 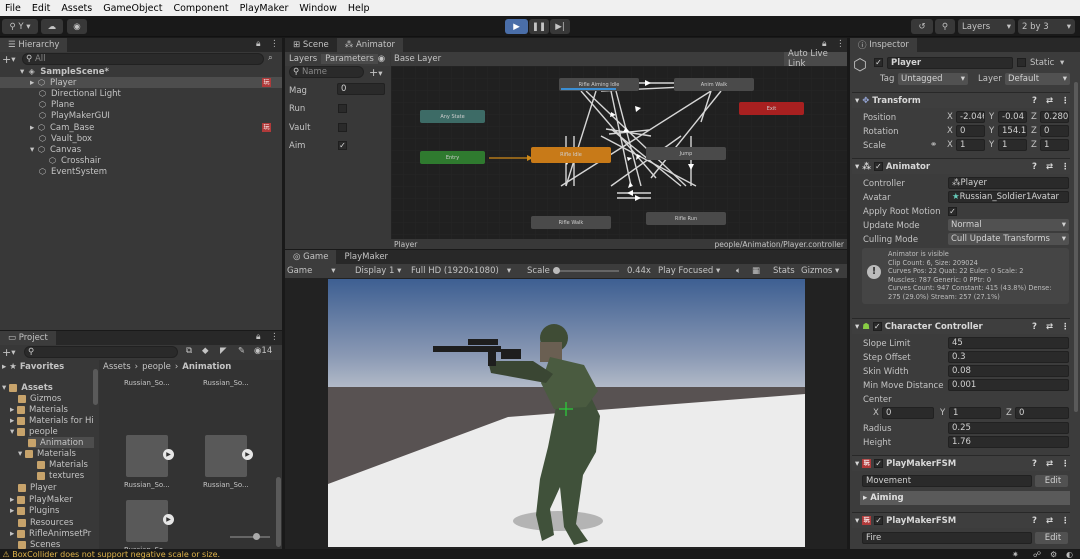 I want to click on step-offset-field: 0.3, so click(x=1008, y=357).